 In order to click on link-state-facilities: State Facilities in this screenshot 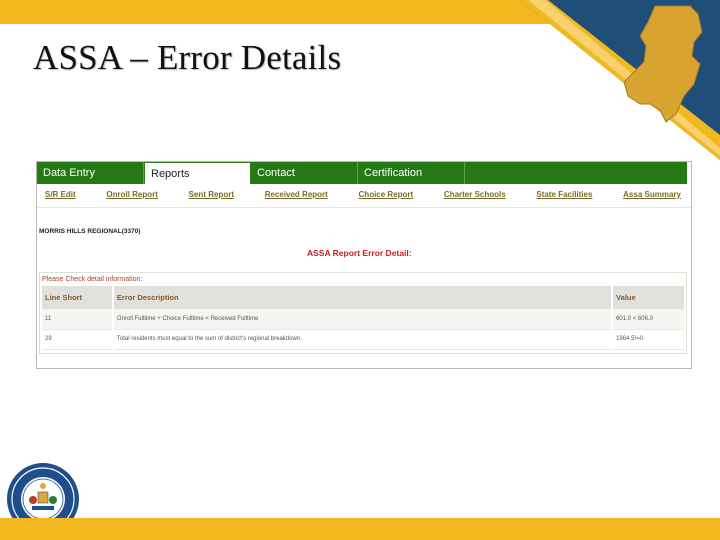, I will do `click(564, 195)`.